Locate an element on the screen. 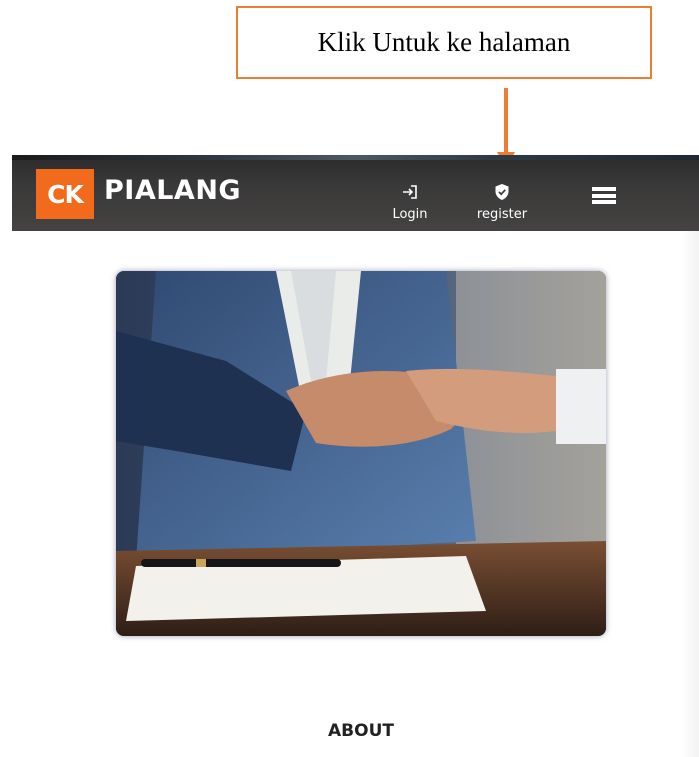  login-link: Login is located at coordinates (410, 202).